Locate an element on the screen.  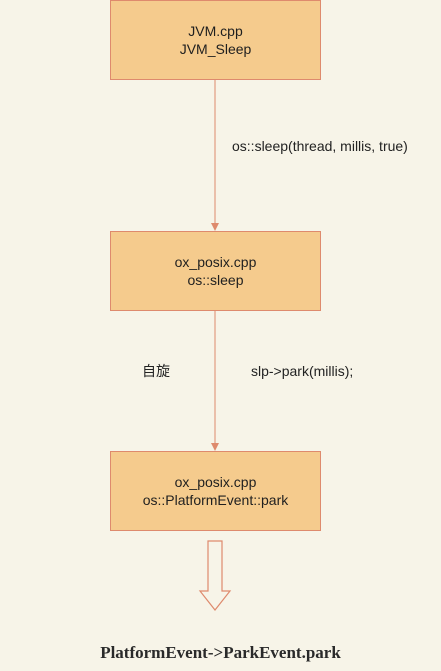
node-os-sleep-function: os::sleep is located at coordinates (215, 280).